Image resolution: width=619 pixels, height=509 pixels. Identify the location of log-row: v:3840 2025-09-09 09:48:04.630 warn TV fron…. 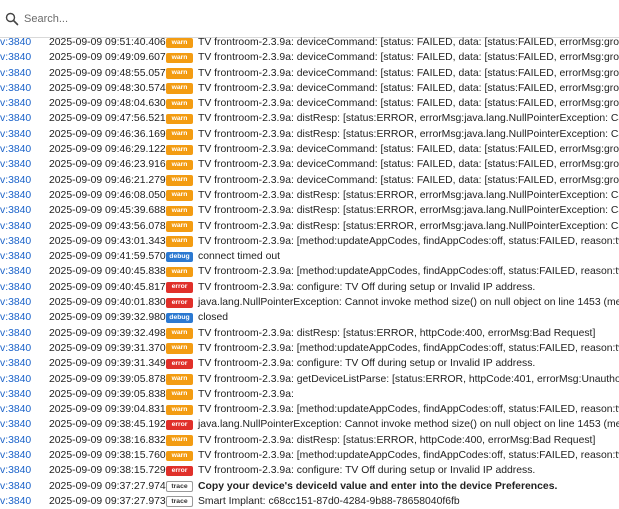
(309, 103).